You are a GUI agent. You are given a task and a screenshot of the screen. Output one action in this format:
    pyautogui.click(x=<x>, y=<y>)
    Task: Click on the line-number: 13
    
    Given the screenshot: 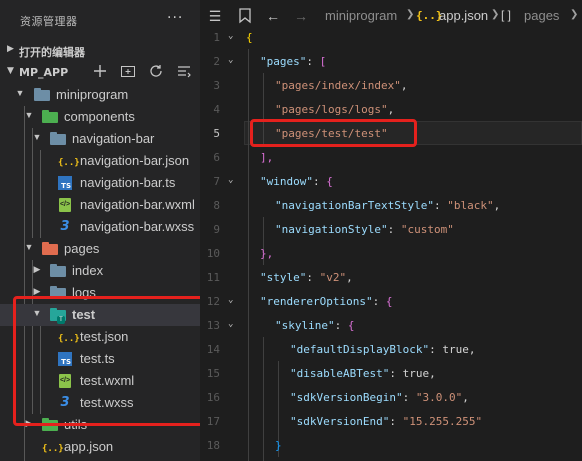 What is the action you would take?
    pyautogui.click(x=213, y=325)
    